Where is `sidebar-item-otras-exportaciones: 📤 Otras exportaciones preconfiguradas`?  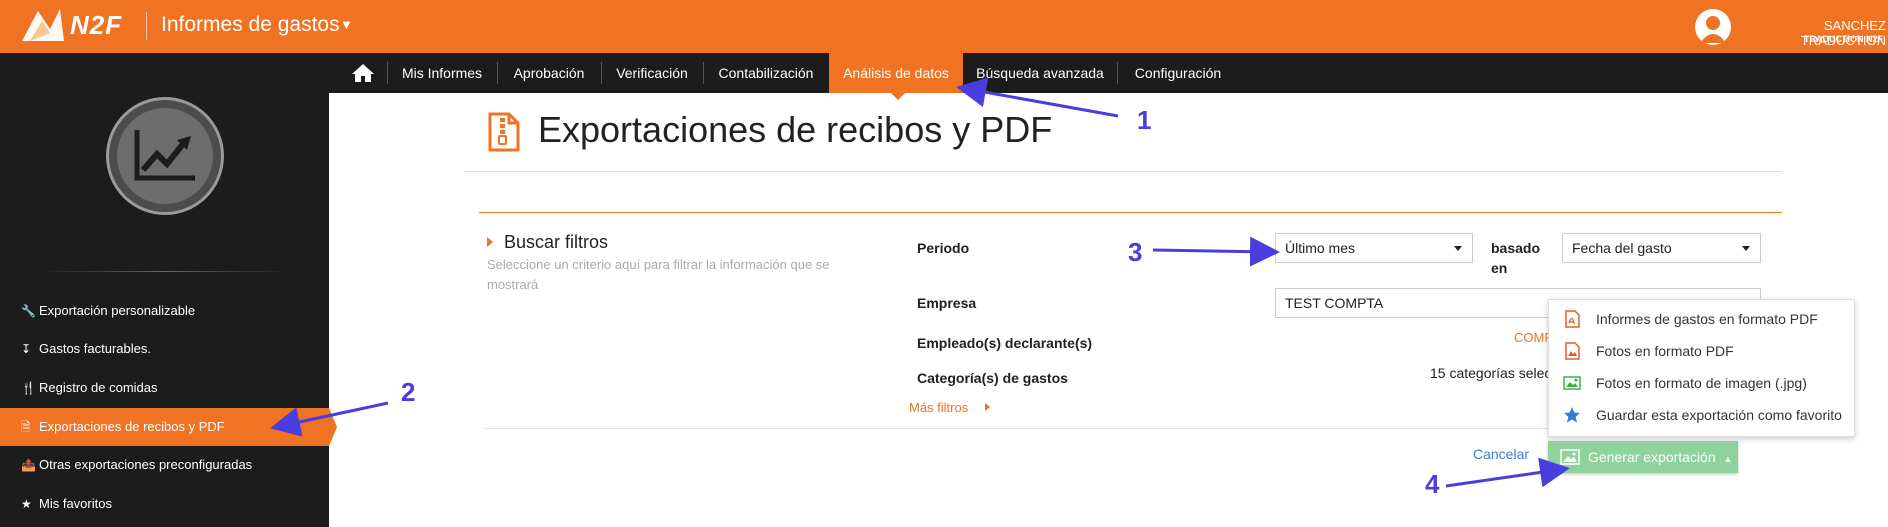
sidebar-item-otras-exportaciones: 📤 Otras exportaciones preconfiguradas is located at coordinates (164, 465).